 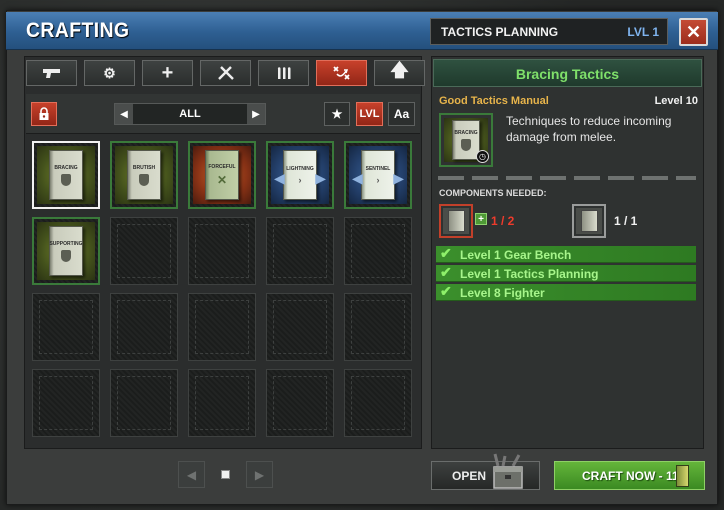 I want to click on grid-pager: ◀ ▶, so click(x=225, y=474).